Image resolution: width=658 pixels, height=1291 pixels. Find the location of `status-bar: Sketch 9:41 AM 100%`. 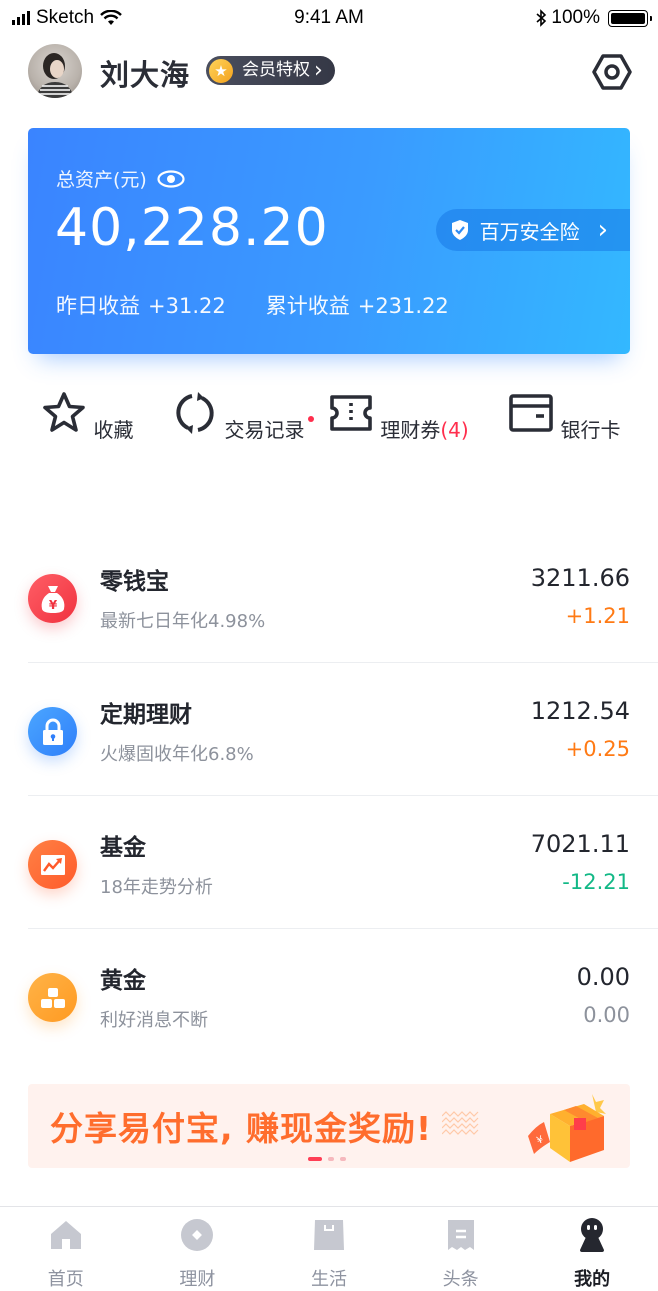

status-bar: Sketch 9:41 AM 100% is located at coordinates (329, 19).